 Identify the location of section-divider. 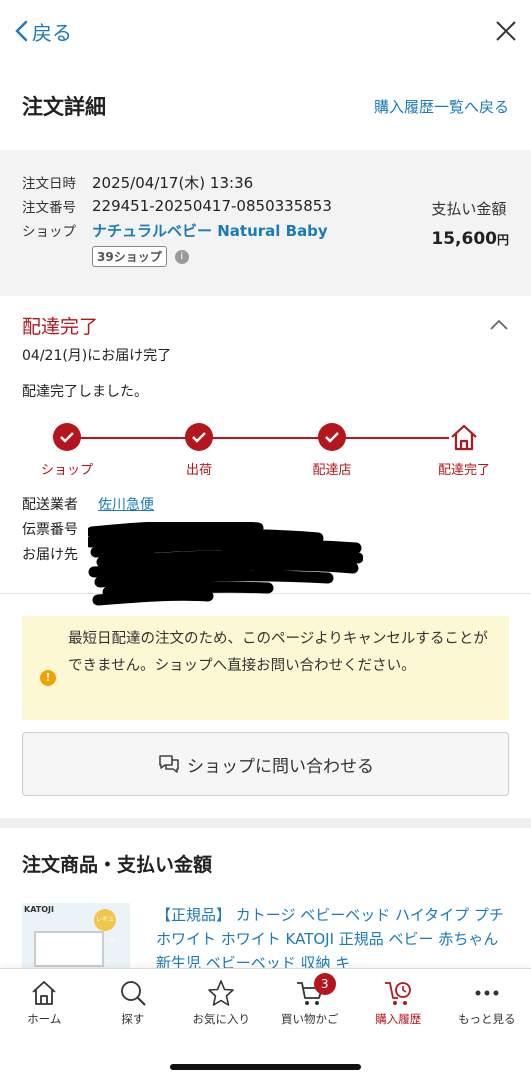
(265, 823).